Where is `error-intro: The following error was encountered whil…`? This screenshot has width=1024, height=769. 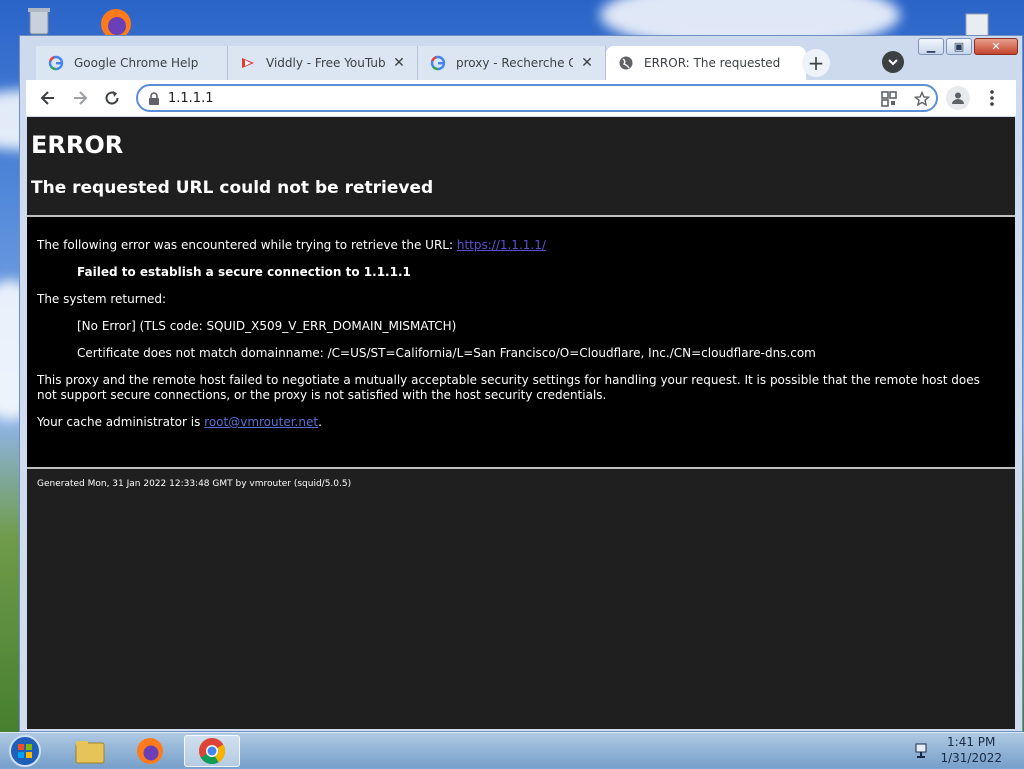 error-intro: The following error was encountered whil… is located at coordinates (291, 245).